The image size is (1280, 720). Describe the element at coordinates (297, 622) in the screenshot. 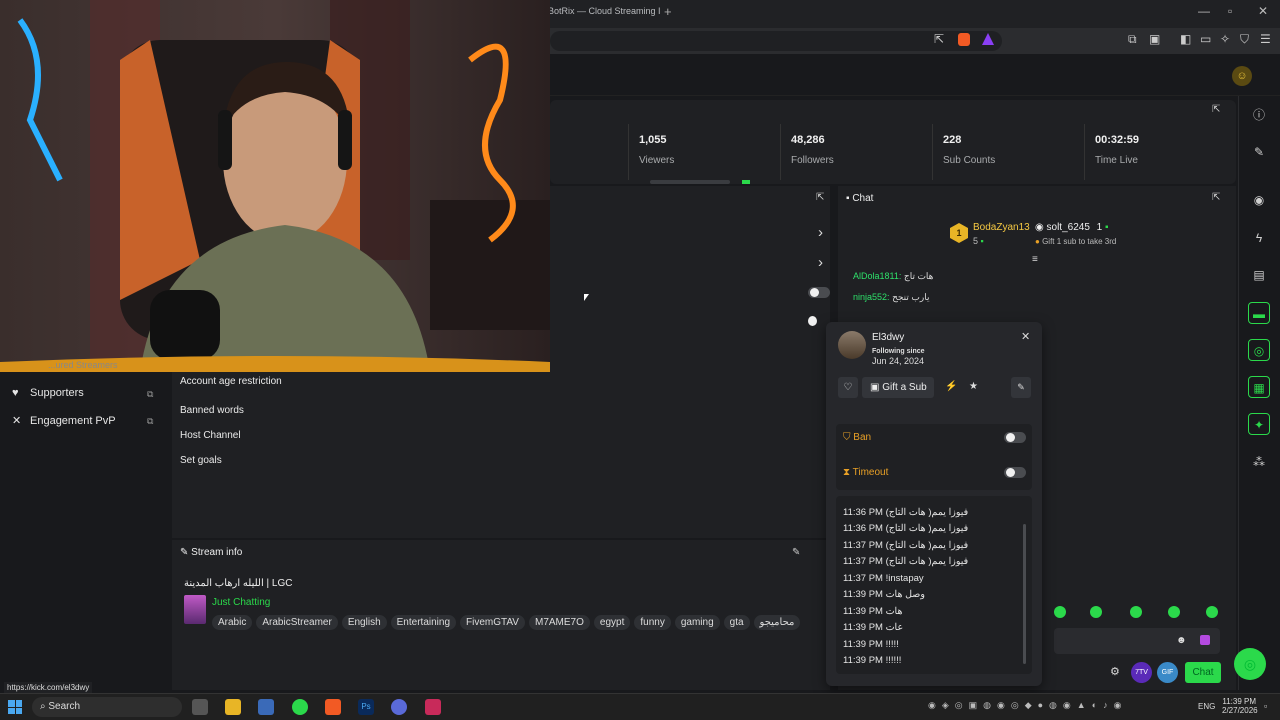

I see `tag-chip: ArabicStreamer` at that location.